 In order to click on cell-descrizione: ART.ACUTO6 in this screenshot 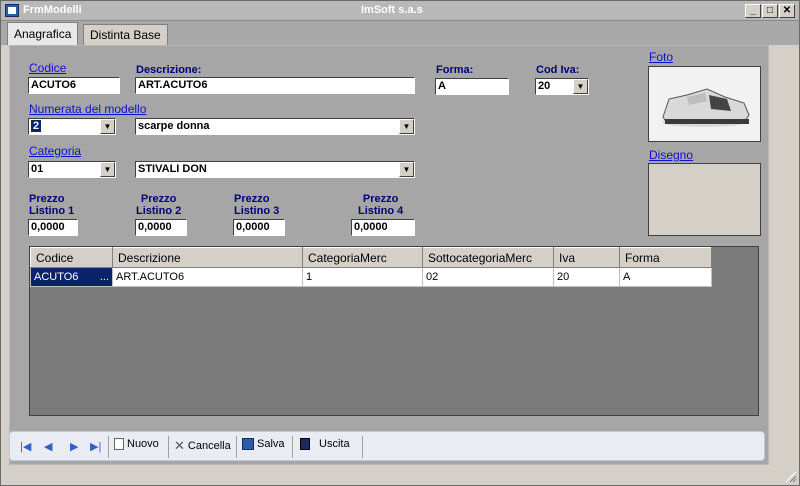, I will do `click(207, 277)`.